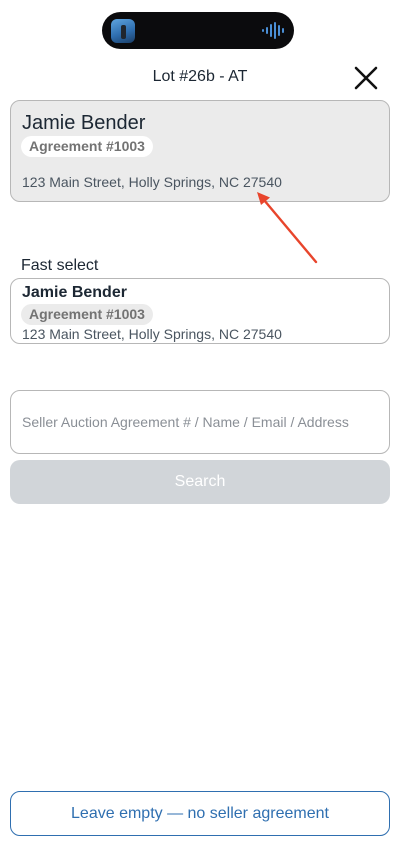  I want to click on selected-seller-name: Jamie Bender, so click(84, 123).